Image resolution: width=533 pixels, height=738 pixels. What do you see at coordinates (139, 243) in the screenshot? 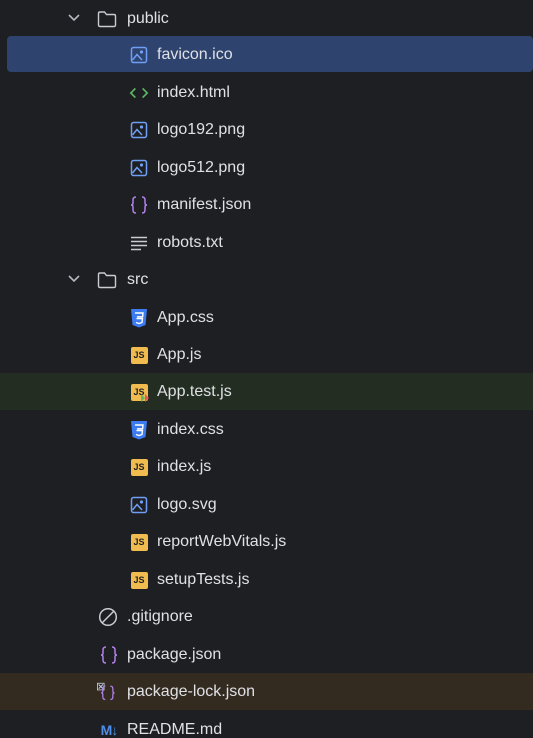
I see `text-lines-icon` at bounding box center [139, 243].